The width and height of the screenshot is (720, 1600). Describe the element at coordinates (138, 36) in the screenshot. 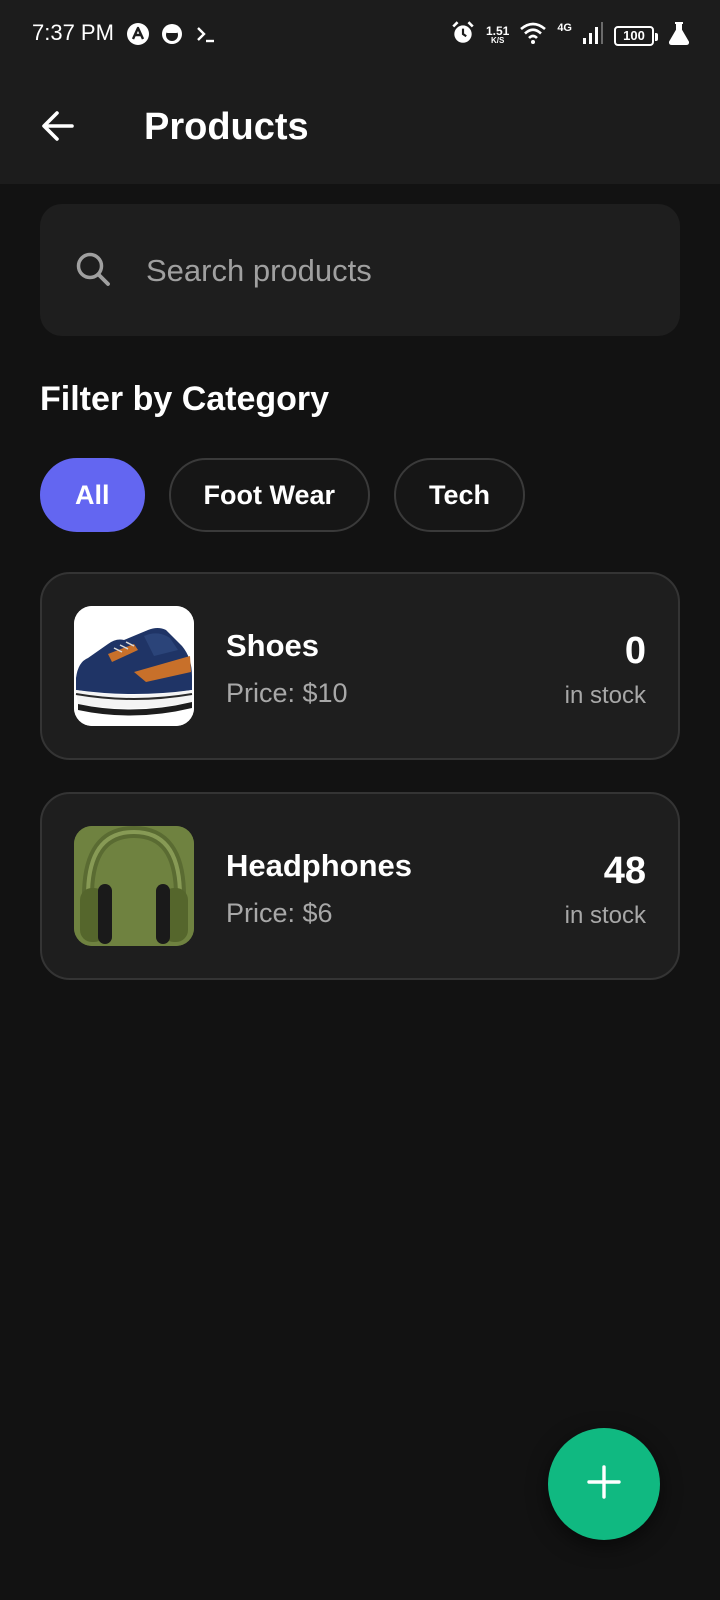

I see `app-a-icon` at that location.